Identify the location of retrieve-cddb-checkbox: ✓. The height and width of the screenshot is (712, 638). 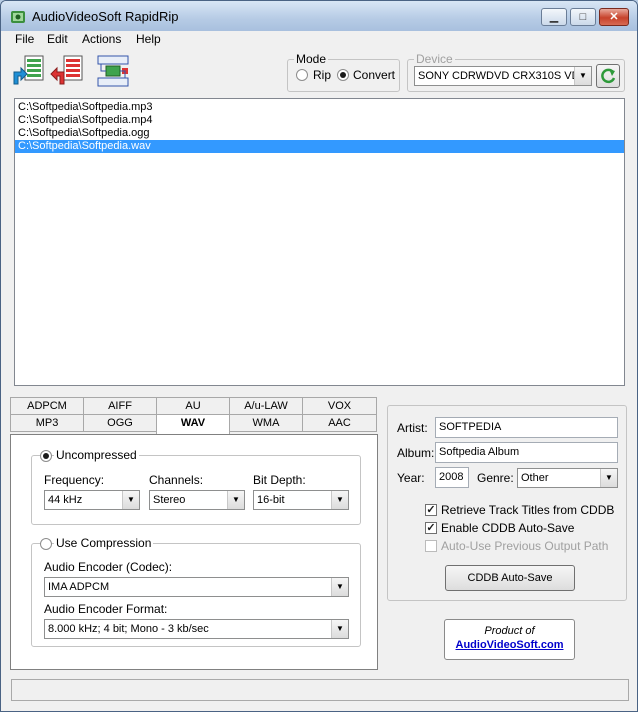
(431, 510).